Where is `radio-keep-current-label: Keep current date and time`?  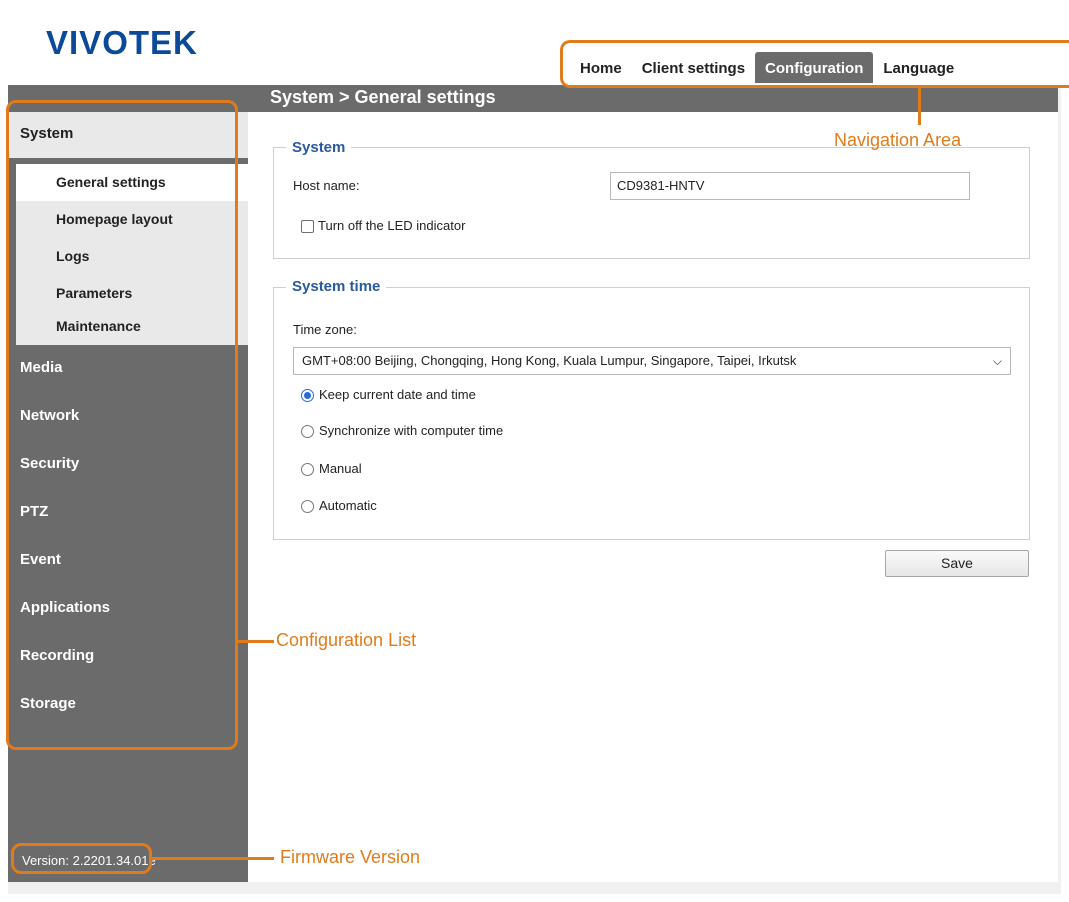
radio-keep-current-label: Keep current date and time is located at coordinates (397, 394).